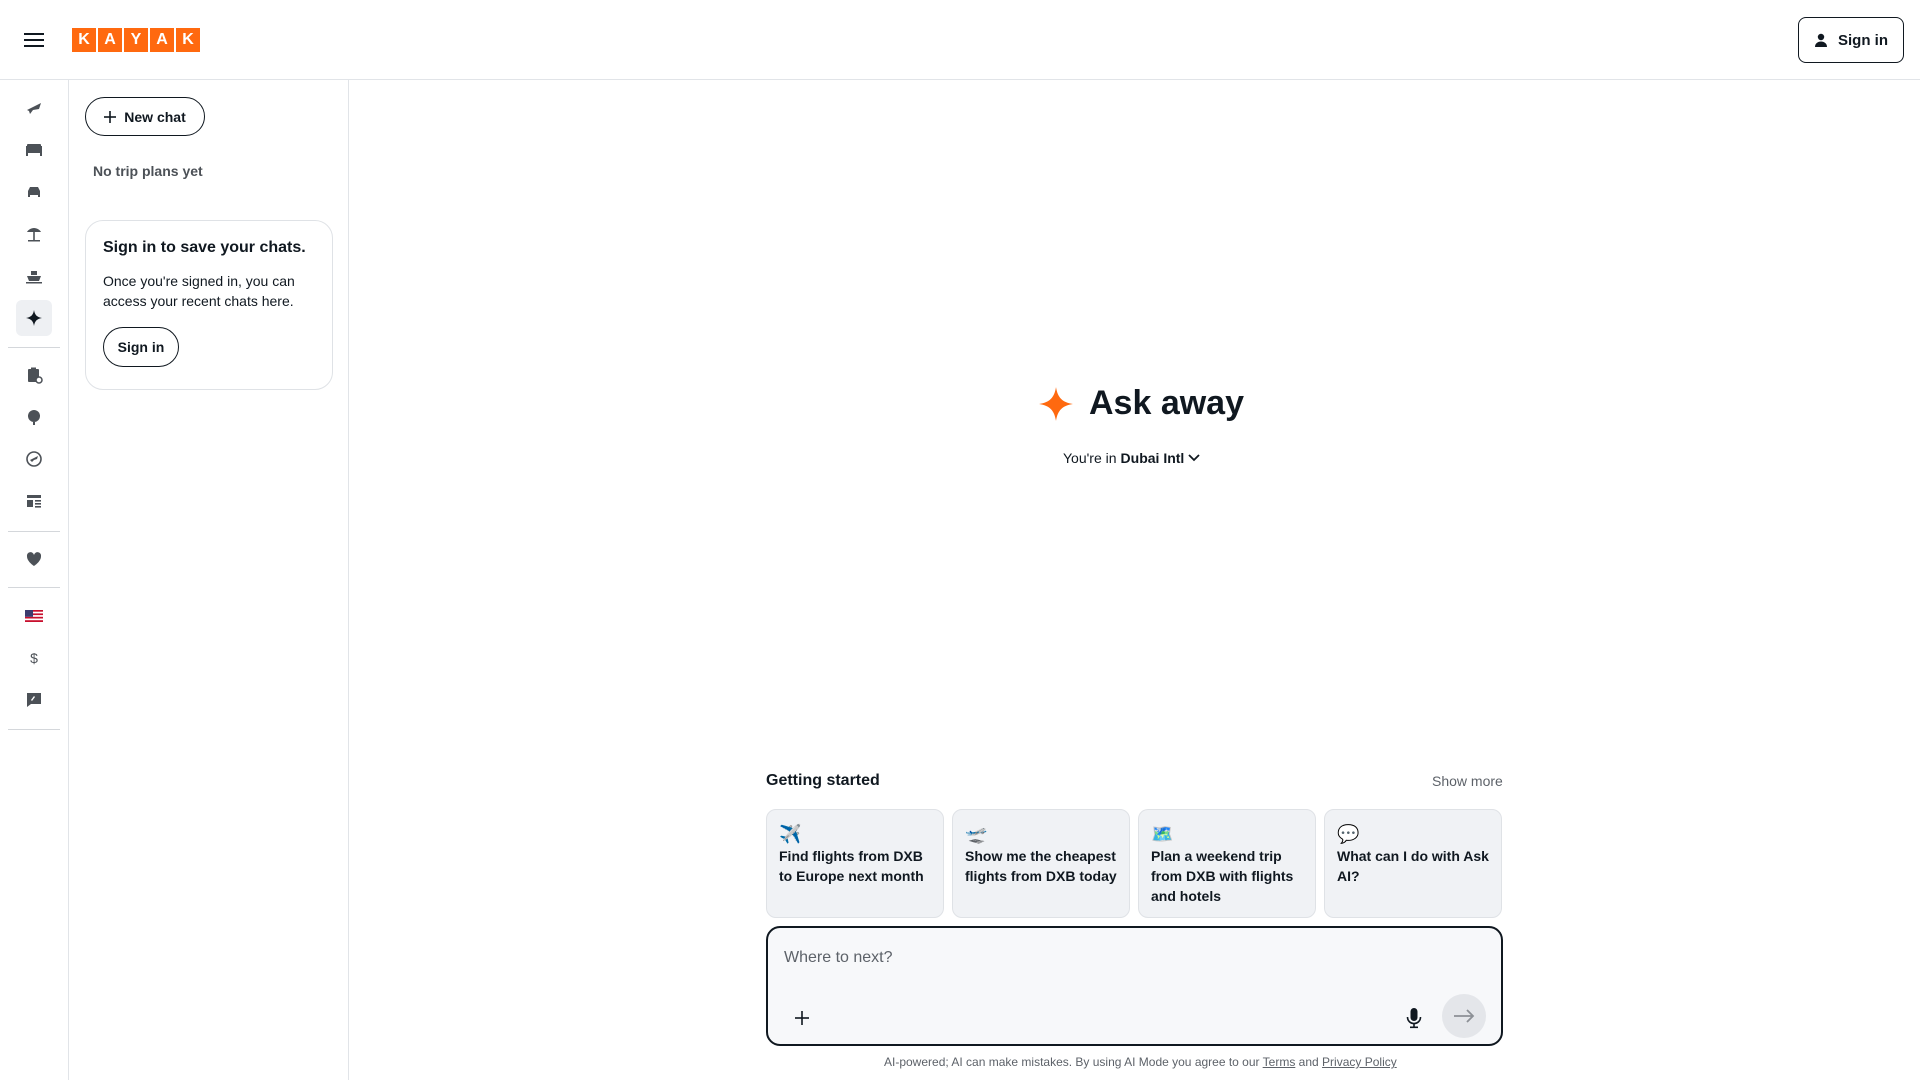 Image resolution: width=1920 pixels, height=1080 pixels. I want to click on location-value: Dubai Intl, so click(1152, 458).